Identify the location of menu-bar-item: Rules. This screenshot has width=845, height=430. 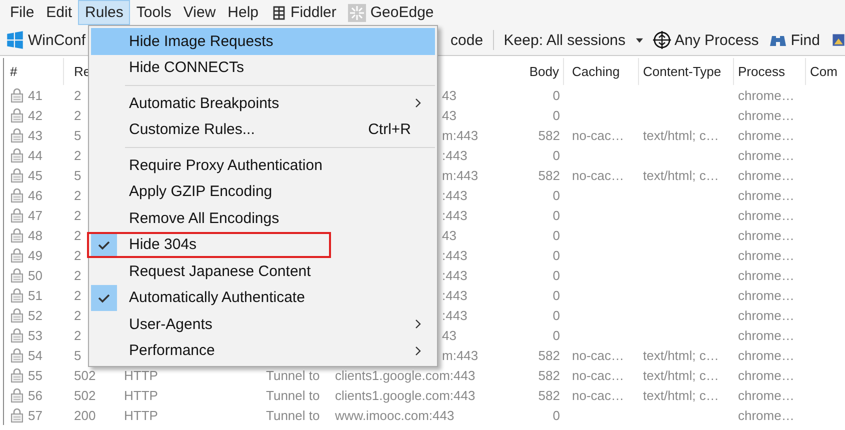
(104, 12).